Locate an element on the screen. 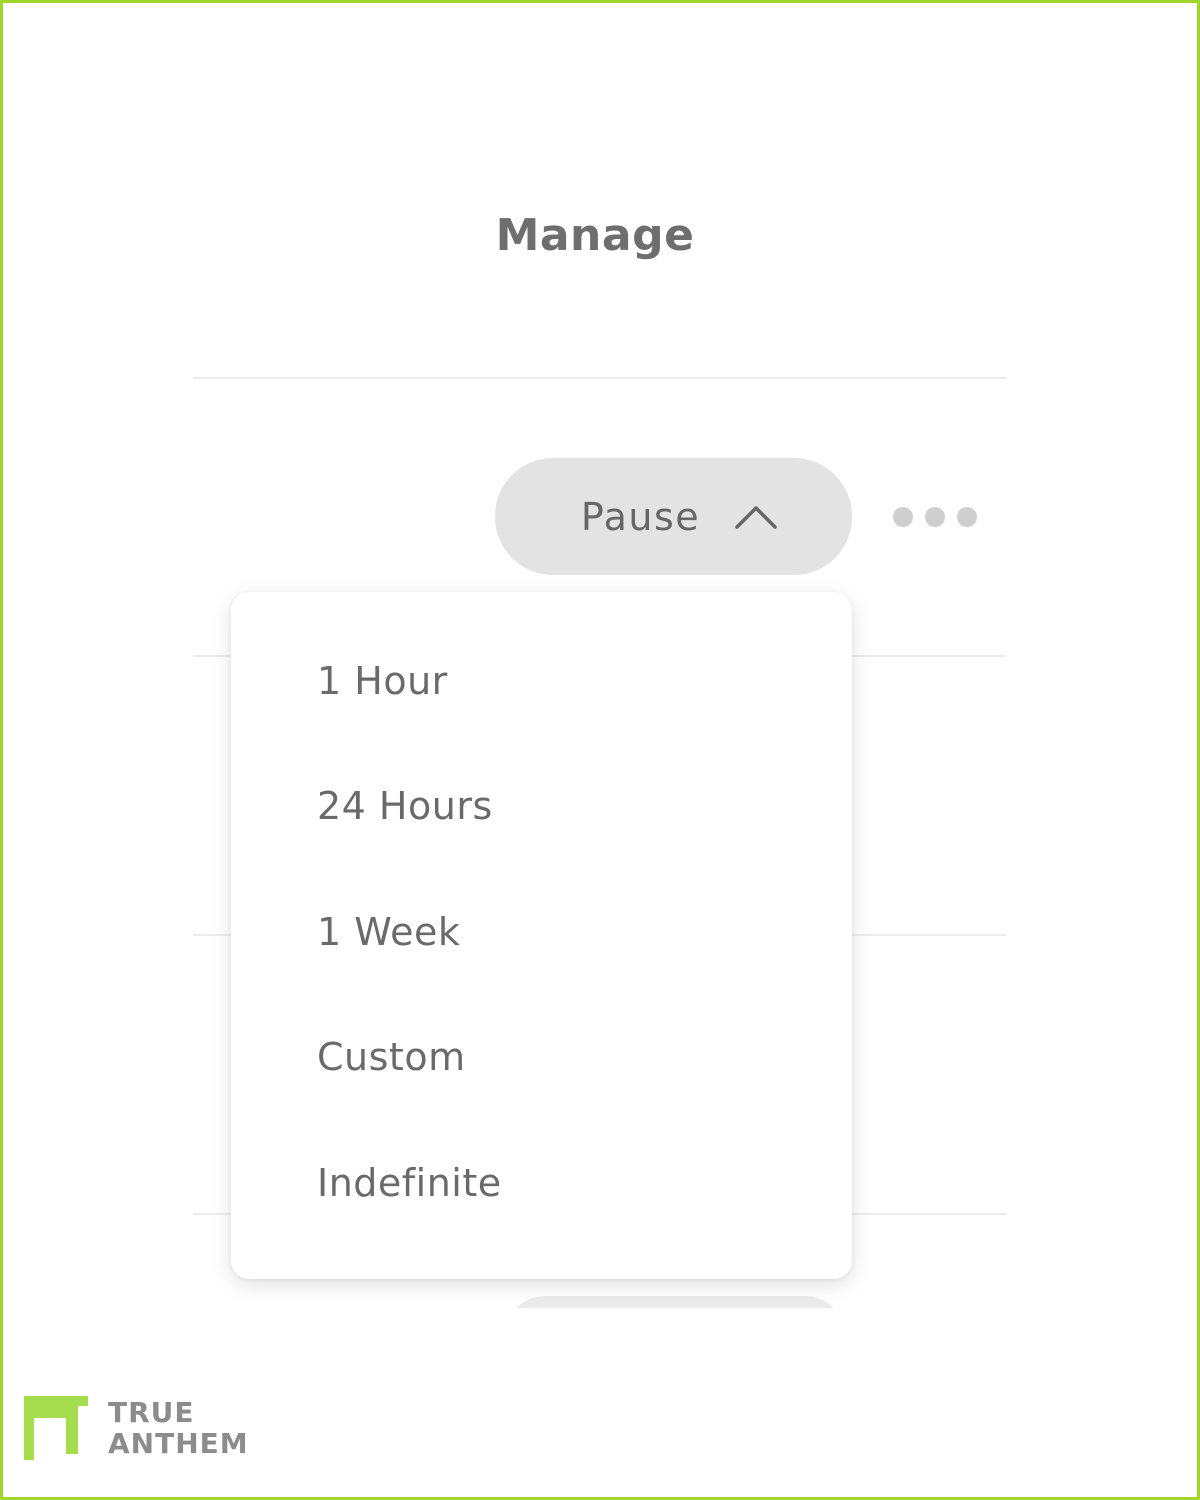  logo-line-2: ANTHEM is located at coordinates (178, 1443).